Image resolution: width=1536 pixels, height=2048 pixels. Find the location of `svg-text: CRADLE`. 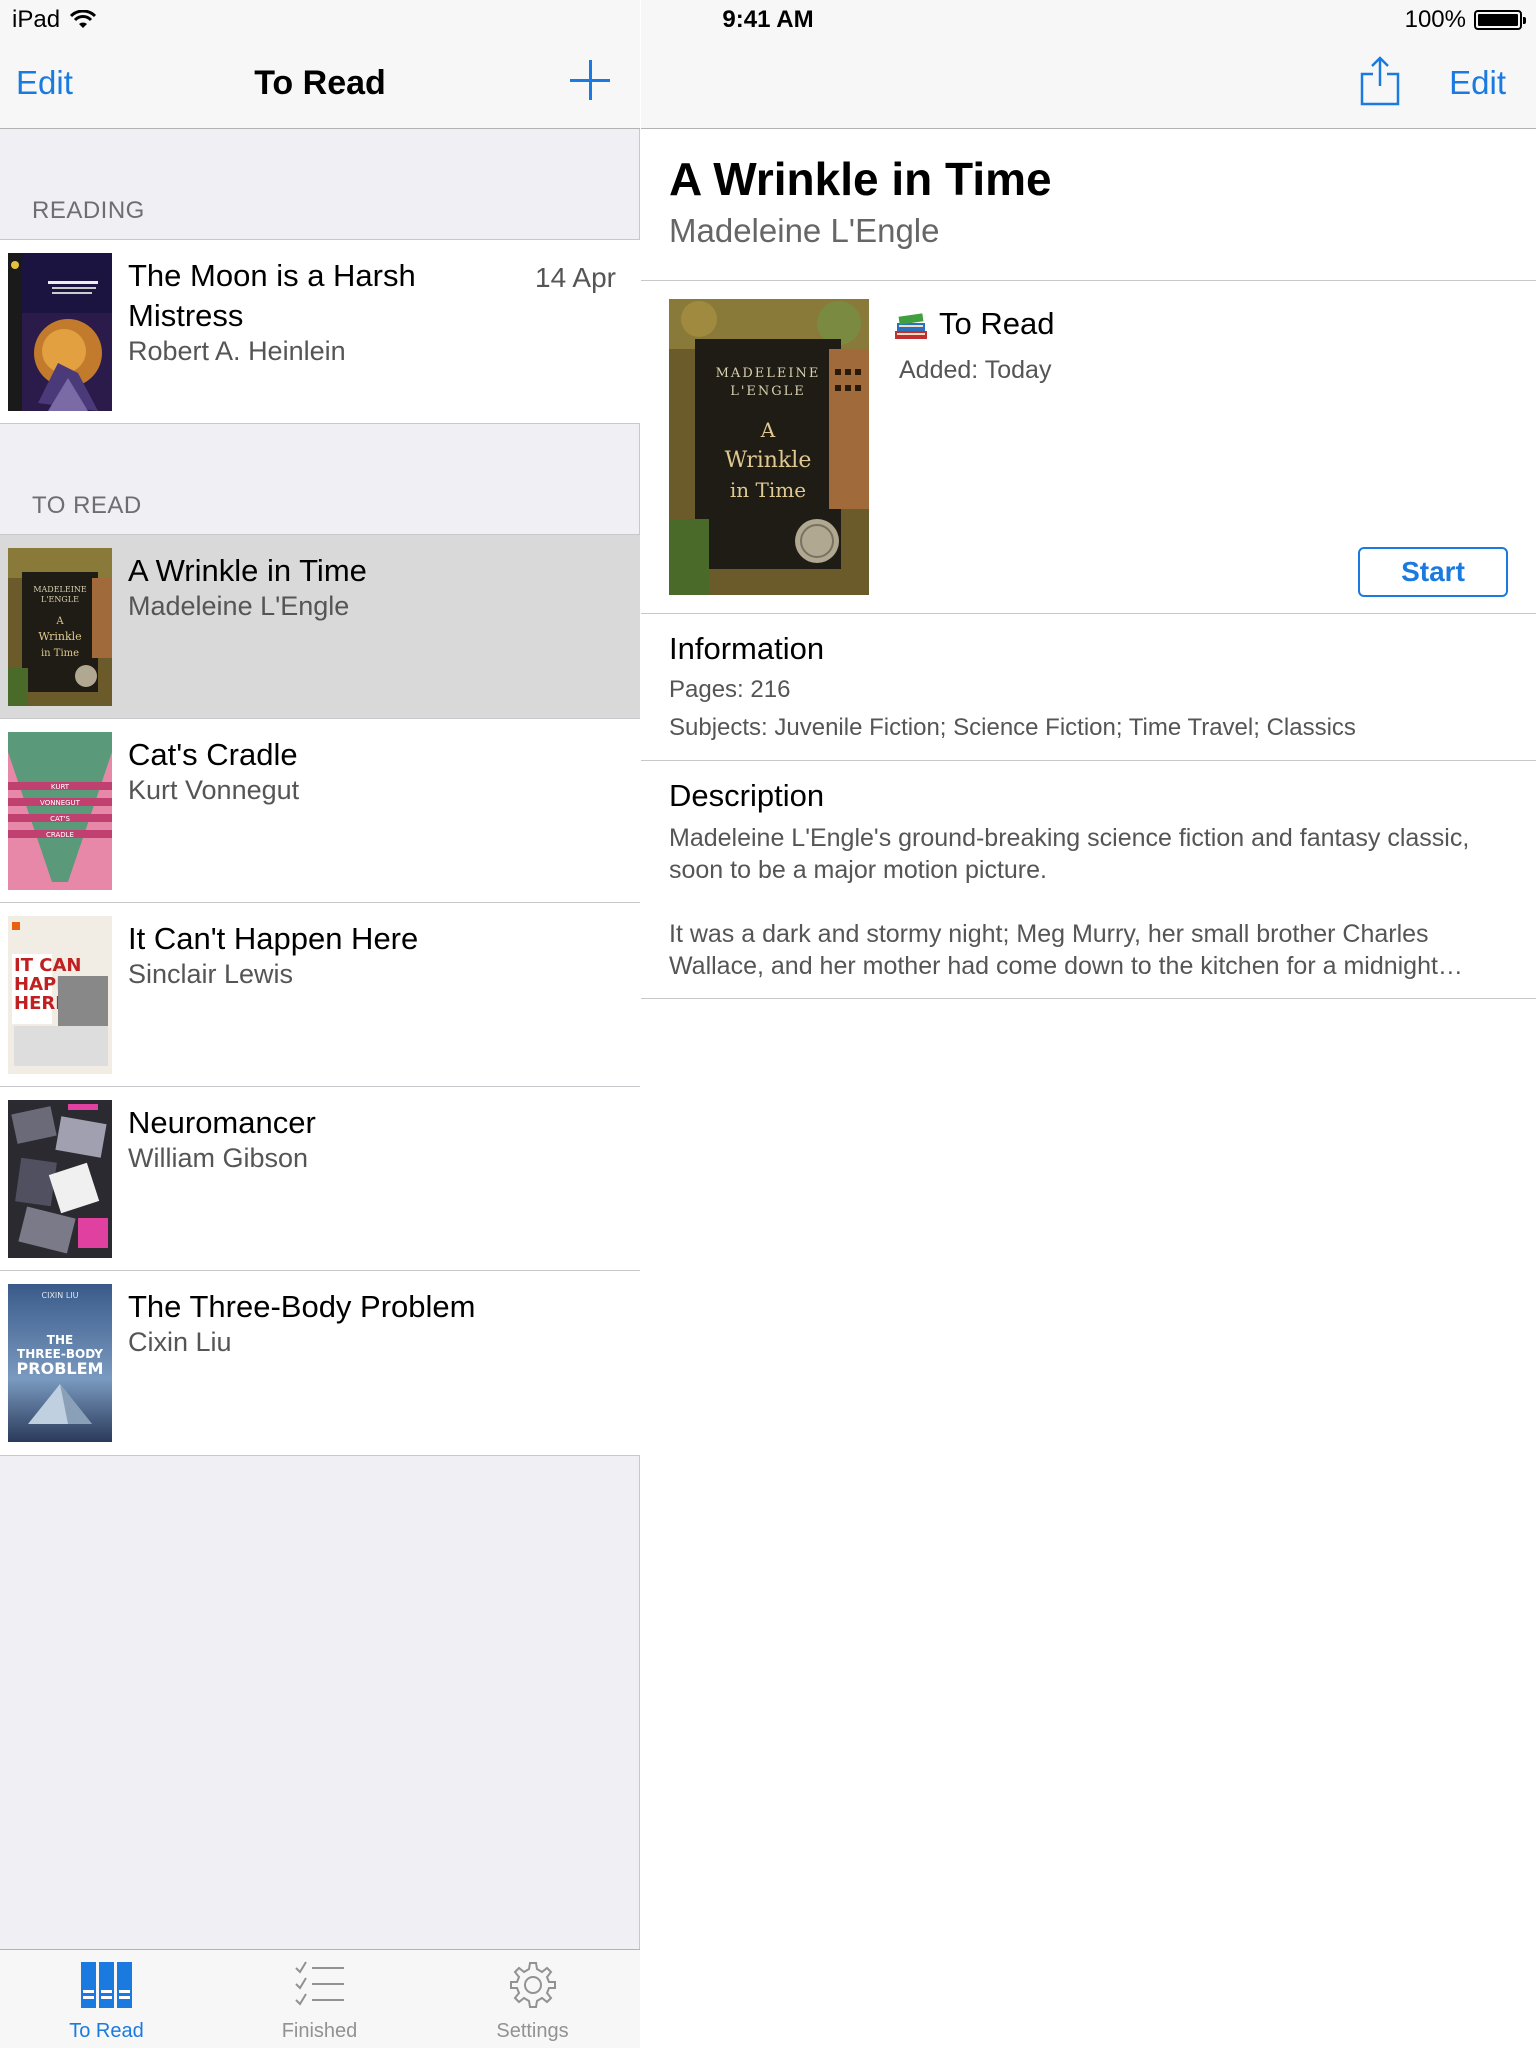

svg-text: CRADLE is located at coordinates (60, 835).